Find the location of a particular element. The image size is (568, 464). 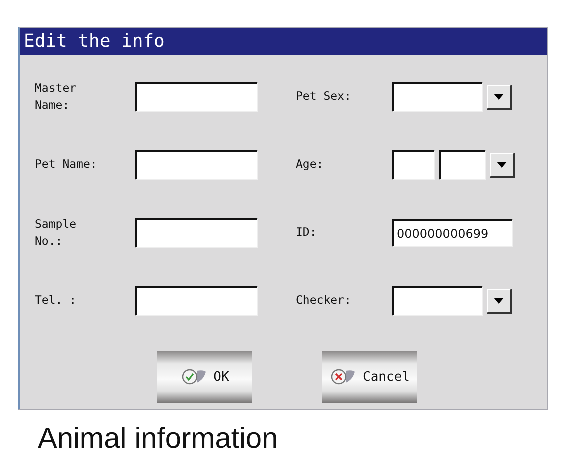

field-label: Master Name: is located at coordinates (56, 97).